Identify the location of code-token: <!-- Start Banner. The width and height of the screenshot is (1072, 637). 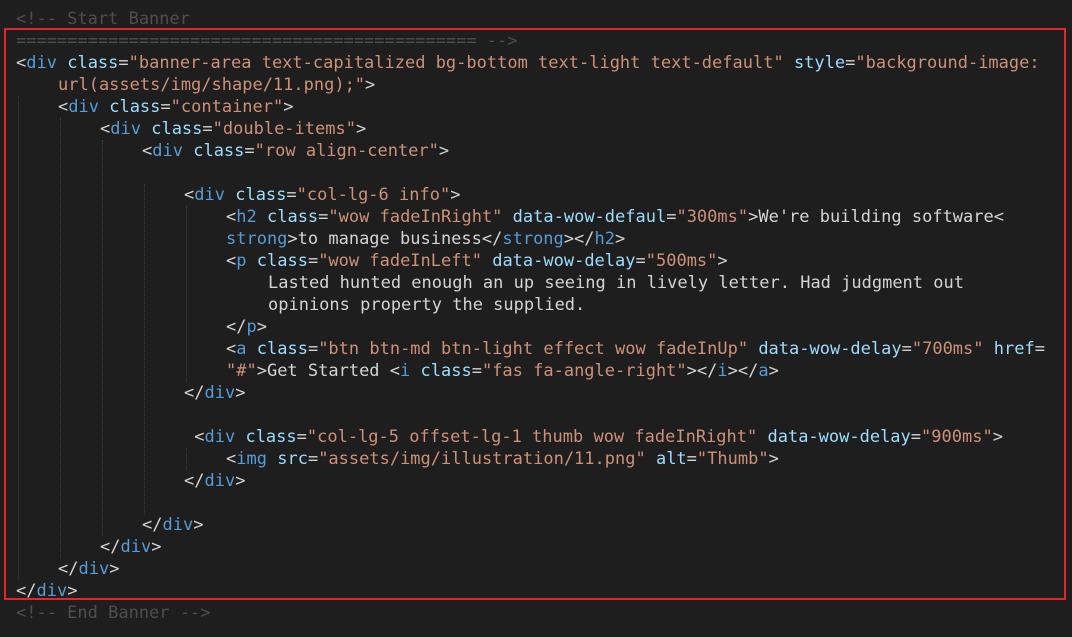
(103, 19).